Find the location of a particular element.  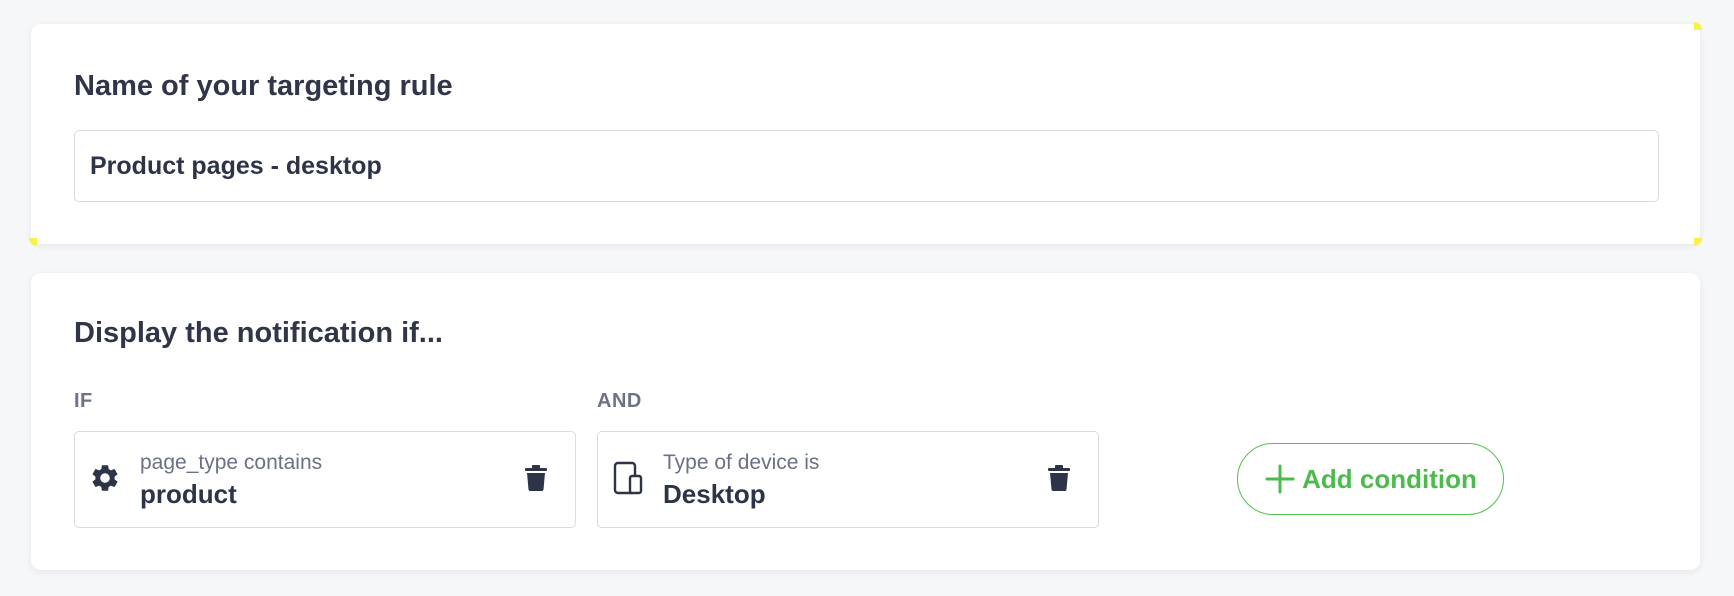

gear-icon is located at coordinates (105, 478).